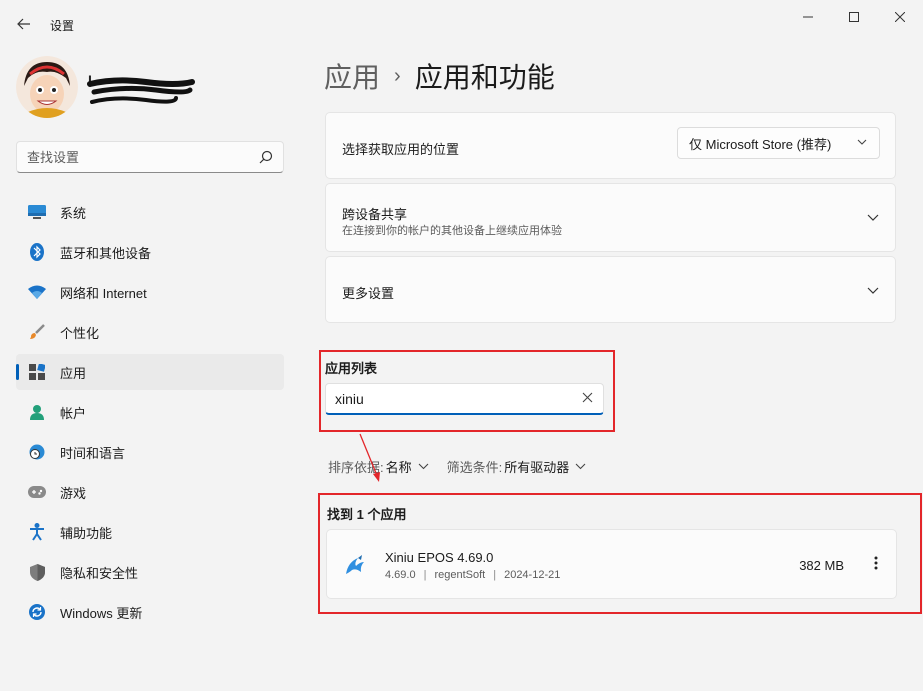 The height and width of the screenshot is (691, 923). I want to click on app-size: 382 MB, so click(821, 565).